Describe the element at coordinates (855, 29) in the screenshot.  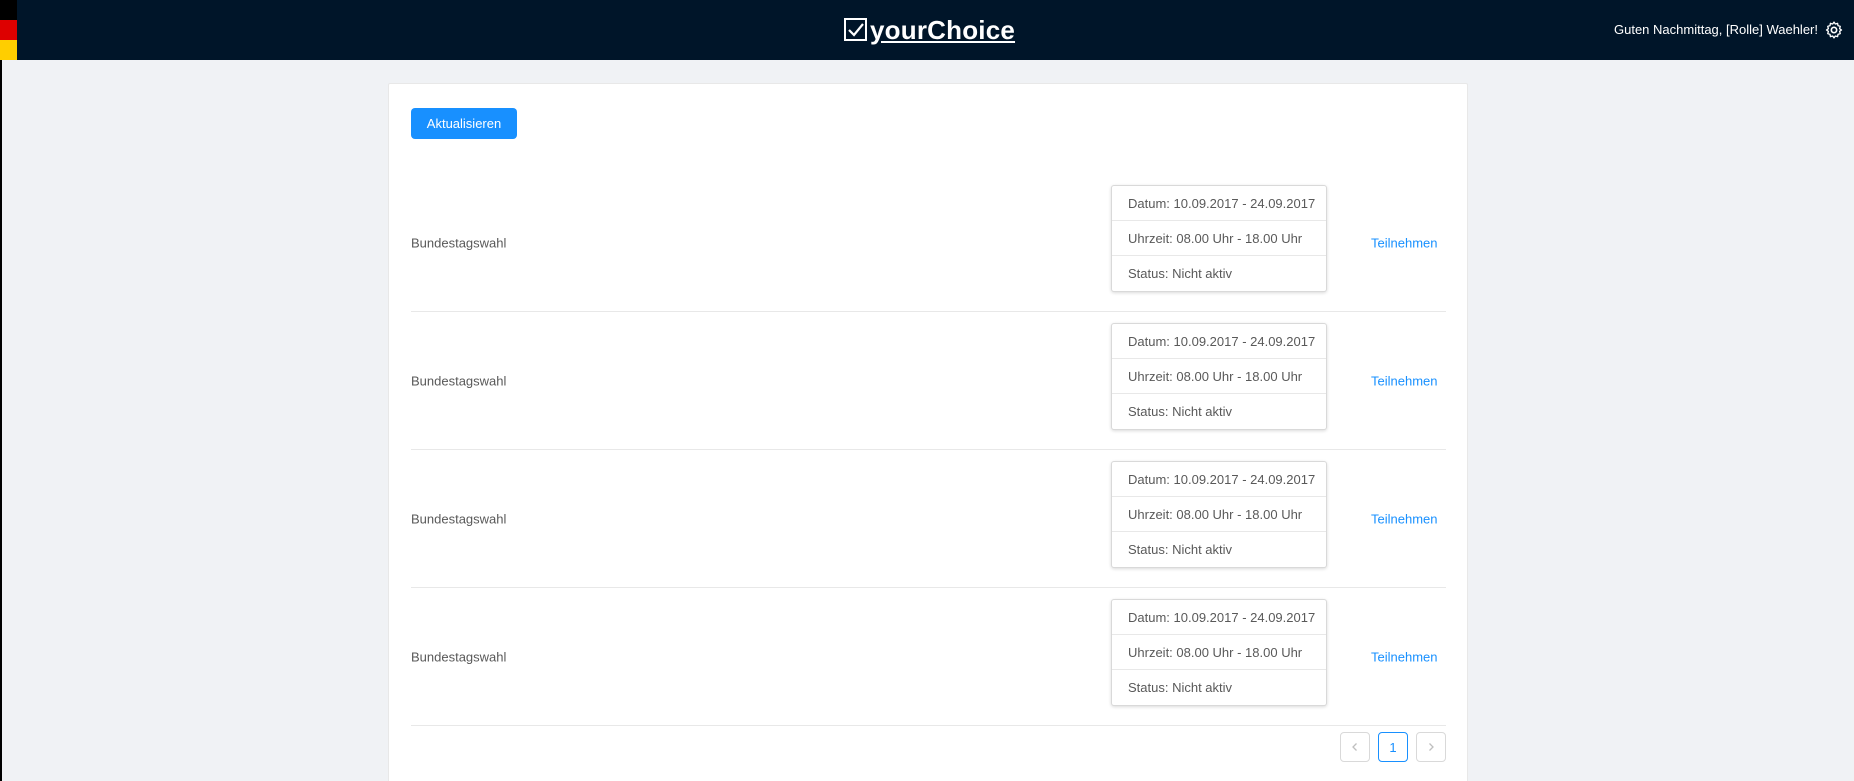
I see `checkbox-icon` at that location.